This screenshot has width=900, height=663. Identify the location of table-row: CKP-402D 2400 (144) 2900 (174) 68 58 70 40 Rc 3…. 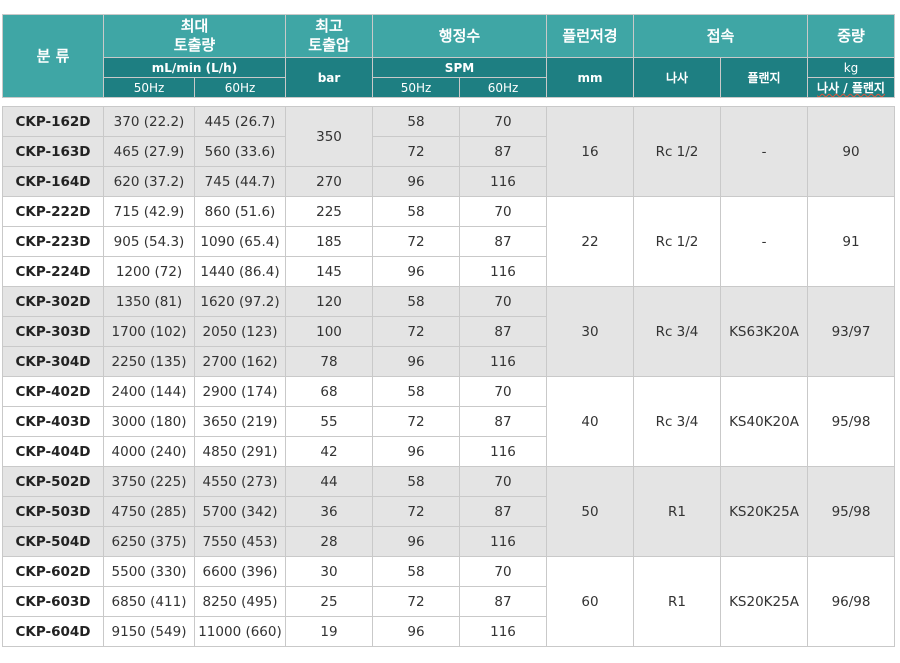
(449, 421).